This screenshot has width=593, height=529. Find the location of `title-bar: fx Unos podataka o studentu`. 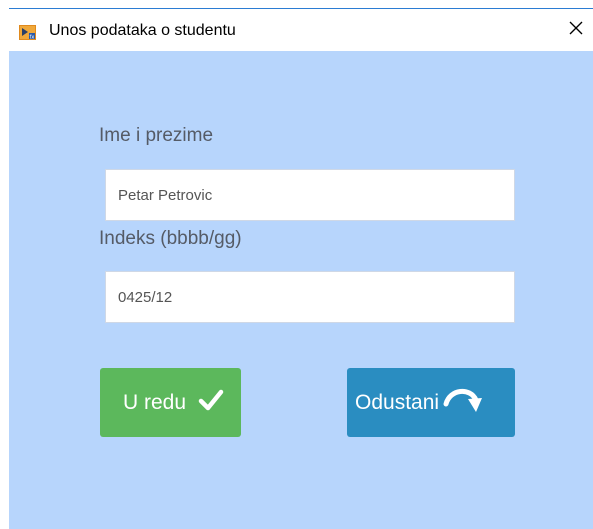

title-bar: fx Unos podataka o studentu is located at coordinates (301, 30).